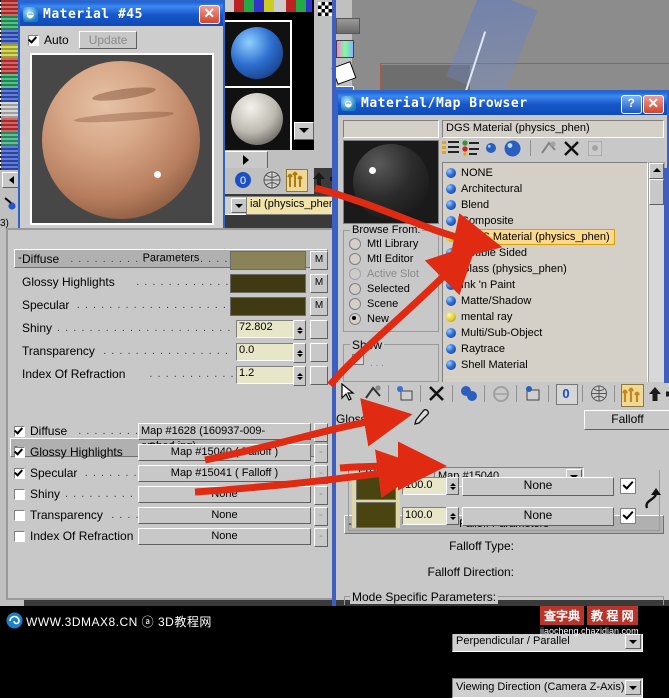 This screenshot has width=669, height=698. What do you see at coordinates (545, 333) in the screenshot?
I see `material-list-item: Multi/Sub-Object` at bounding box center [545, 333].